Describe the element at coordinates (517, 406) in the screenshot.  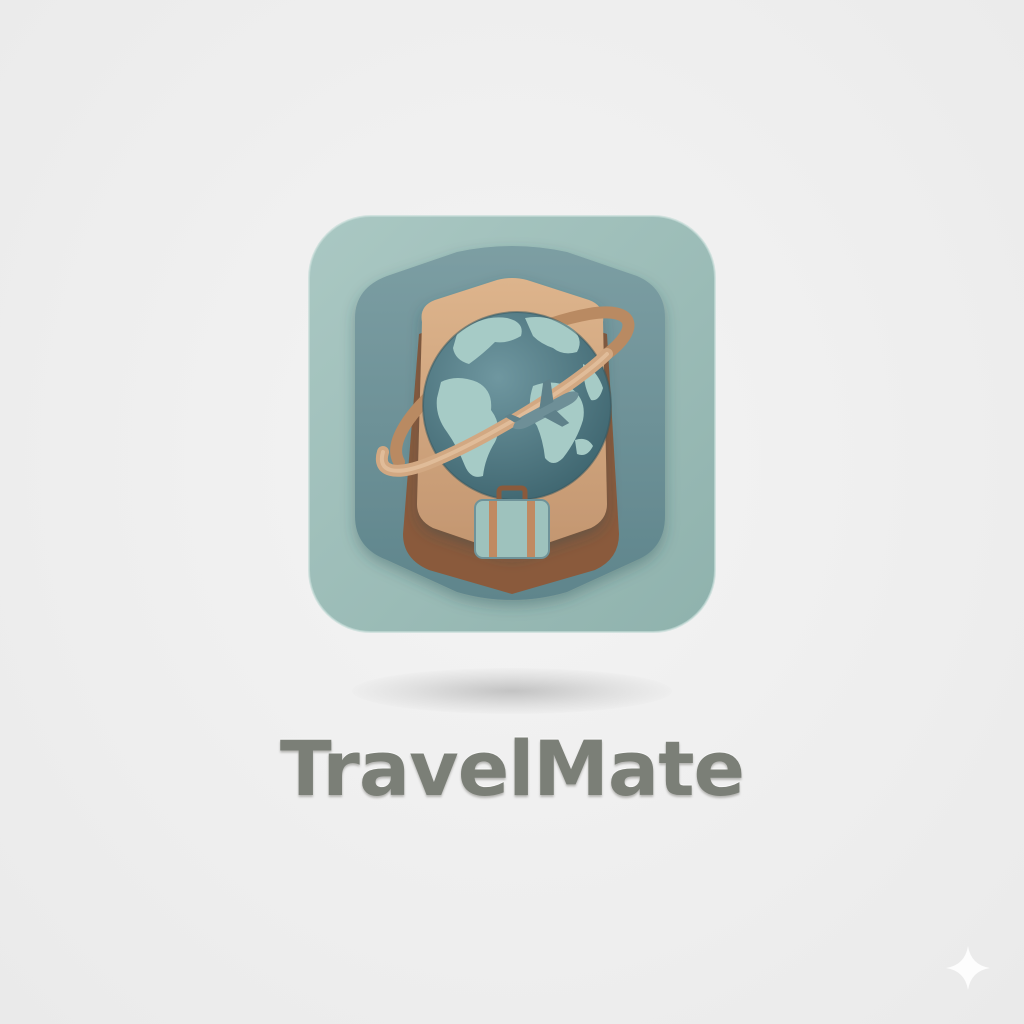
I see `globe-icon` at that location.